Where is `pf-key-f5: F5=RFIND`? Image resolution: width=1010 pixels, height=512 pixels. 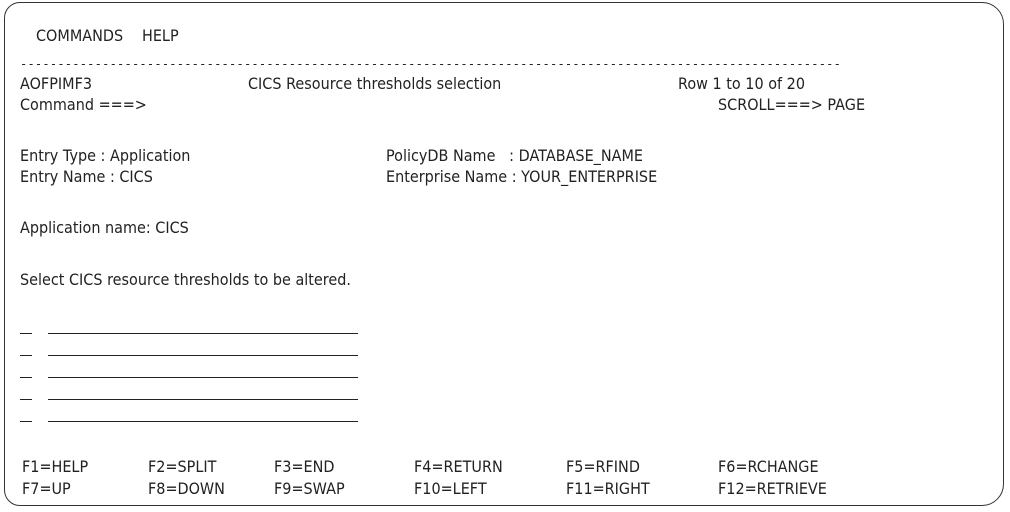 pf-key-f5: F5=RFIND is located at coordinates (603, 467).